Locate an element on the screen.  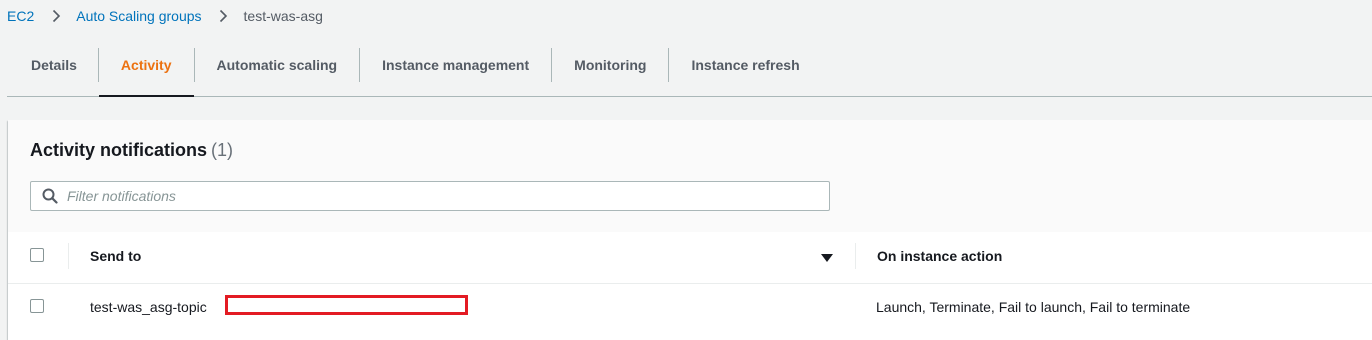
filter-notifications-field is located at coordinates (430, 196).